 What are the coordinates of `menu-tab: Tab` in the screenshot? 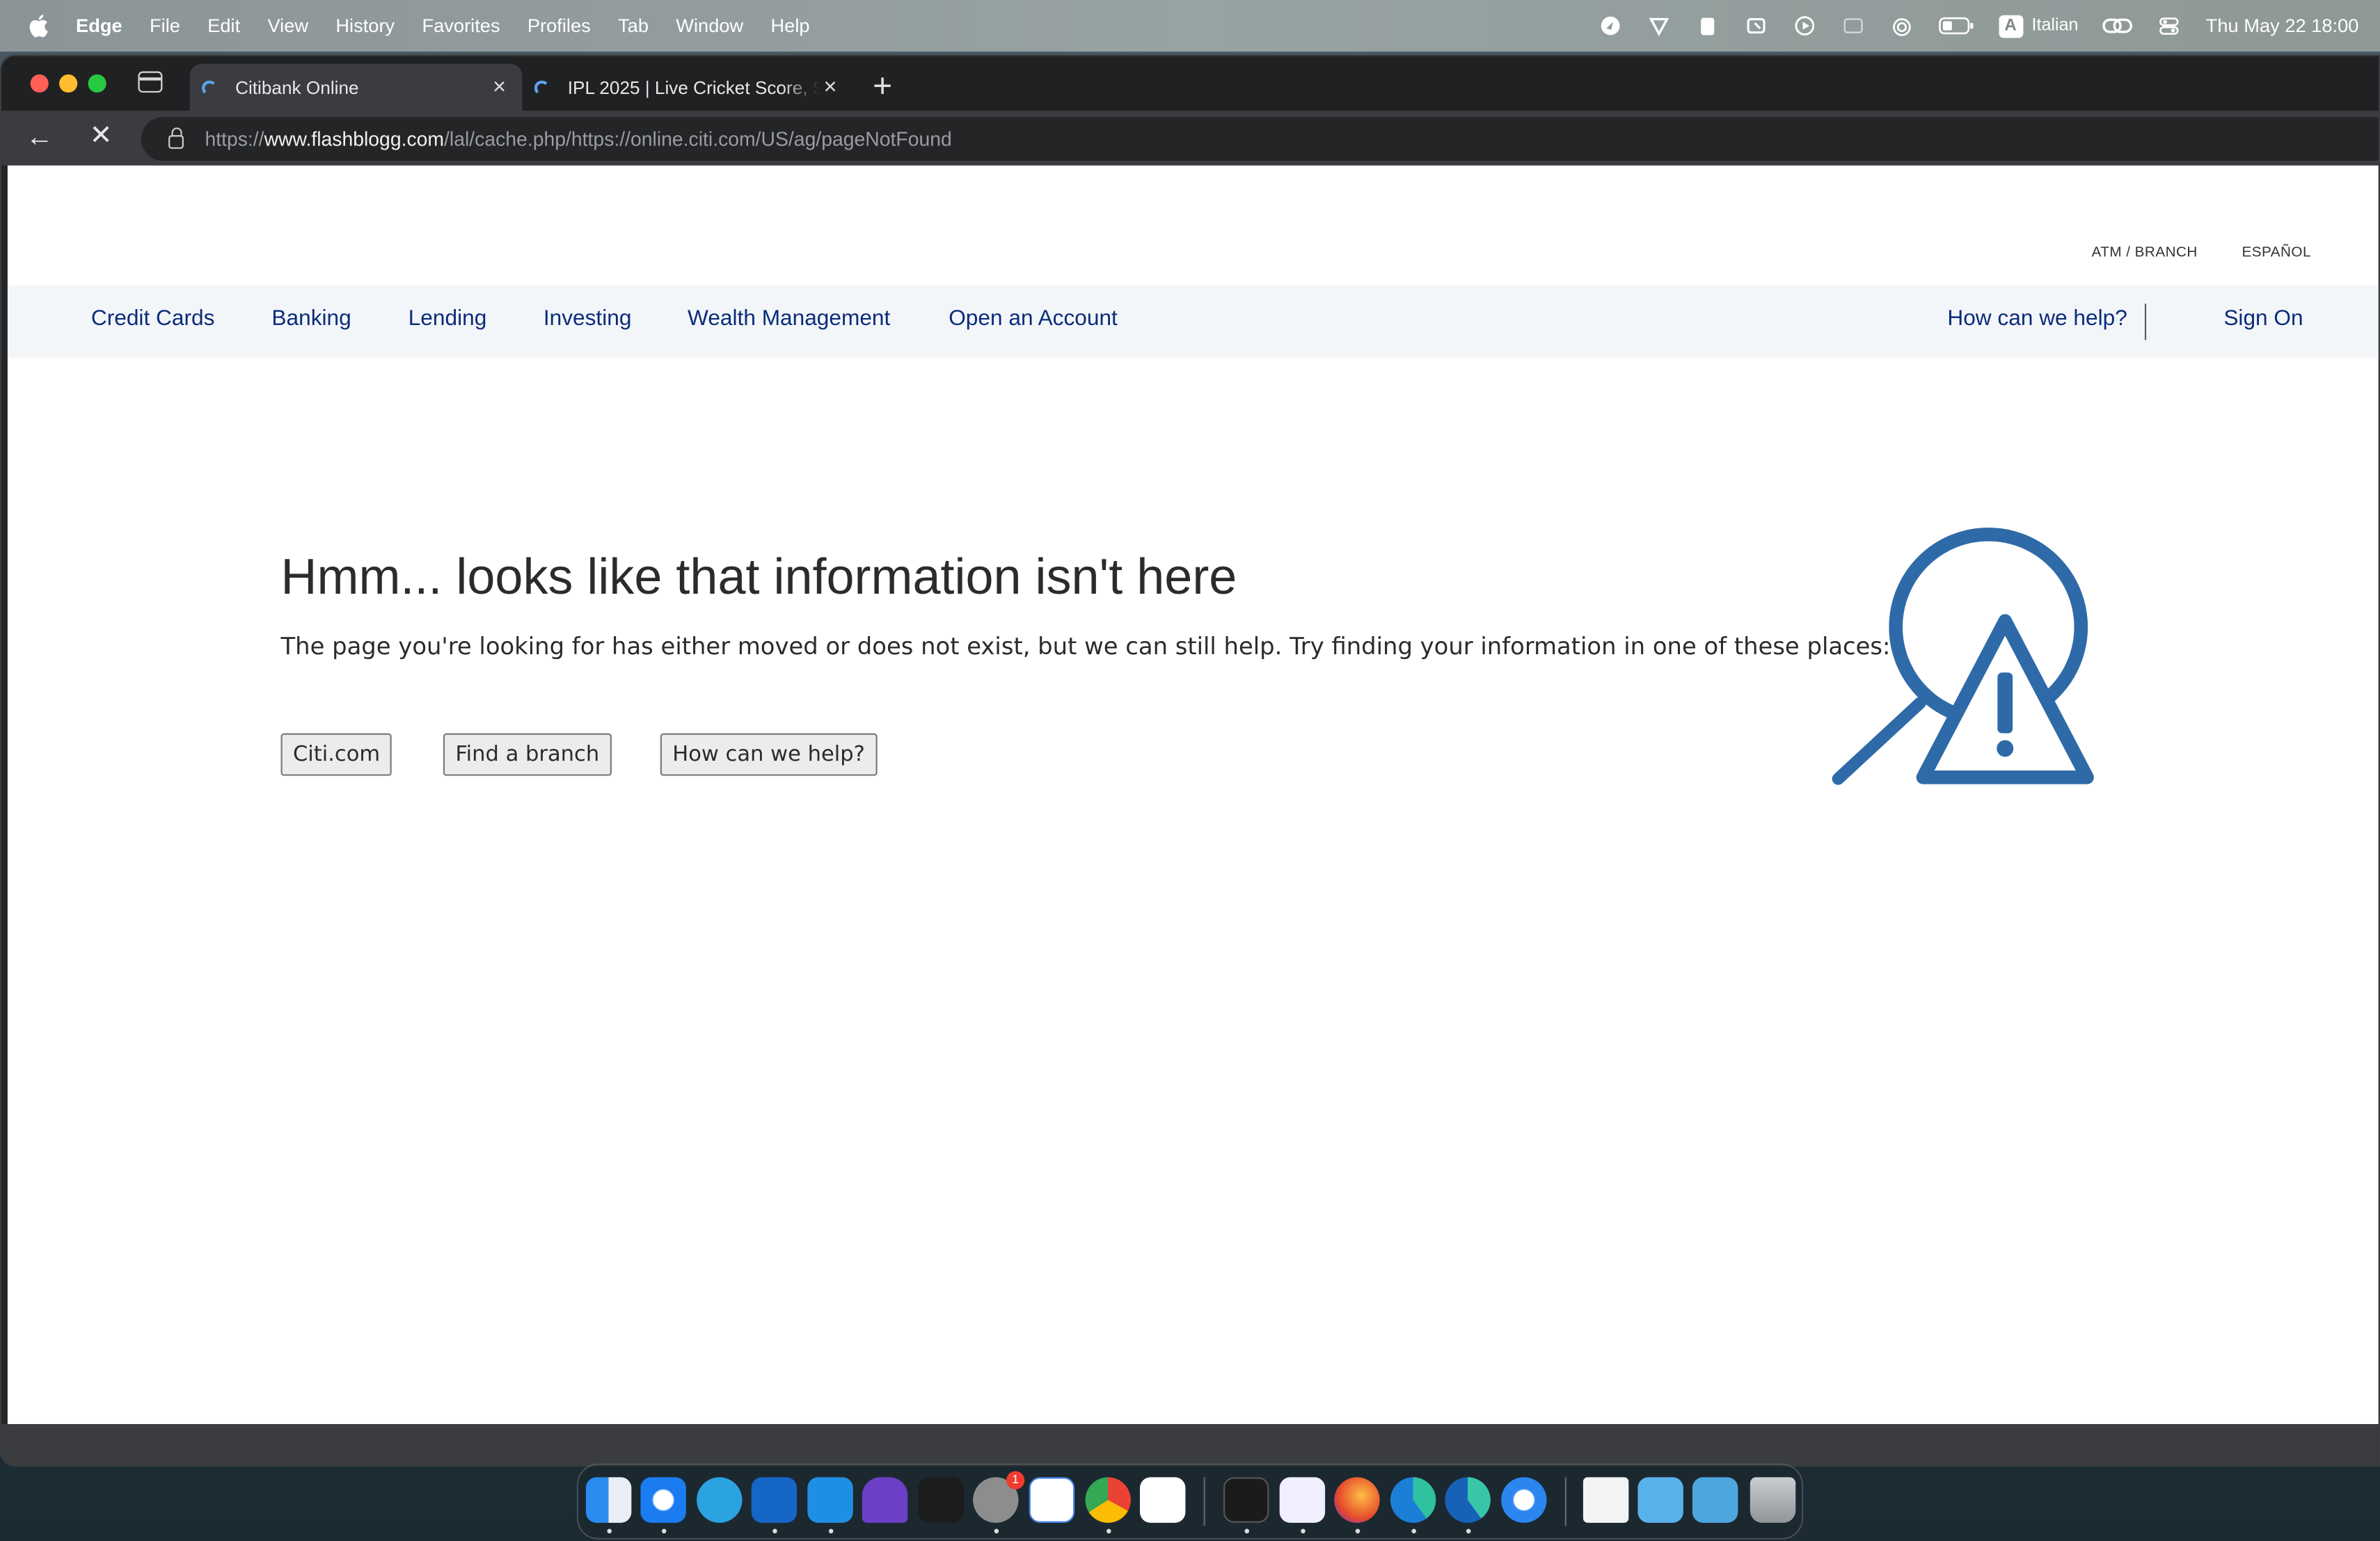 It's located at (633, 26).